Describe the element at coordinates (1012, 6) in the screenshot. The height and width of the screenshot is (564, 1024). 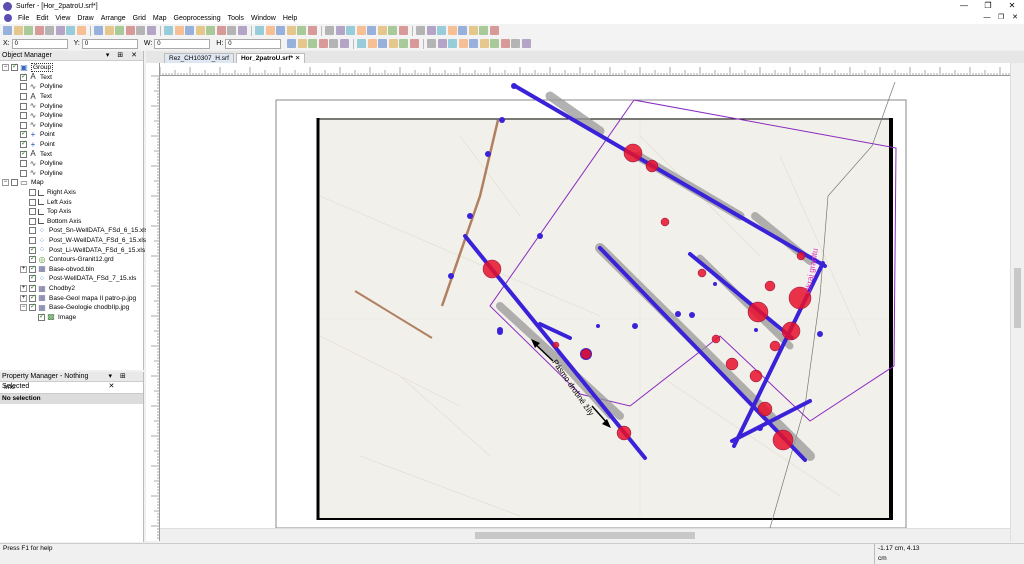
I see `close-button: ✕` at that location.